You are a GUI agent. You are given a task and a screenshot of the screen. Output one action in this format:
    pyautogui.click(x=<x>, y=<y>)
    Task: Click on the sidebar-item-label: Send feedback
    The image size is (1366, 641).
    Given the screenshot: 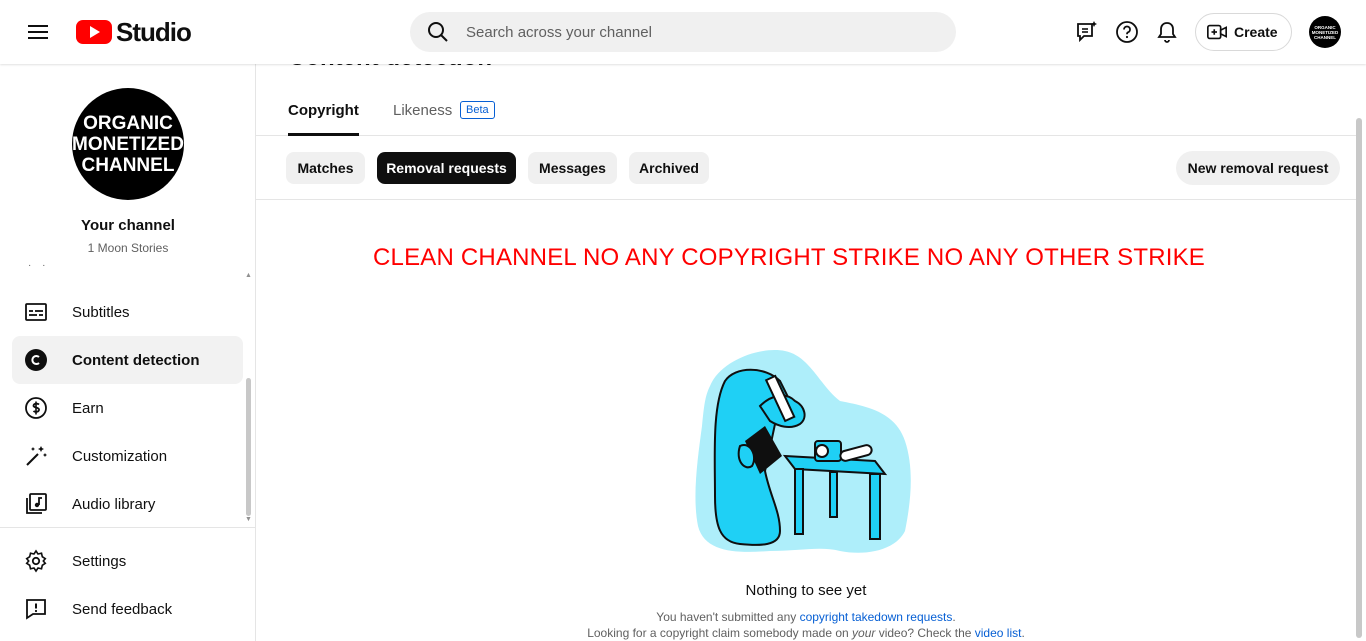 What is the action you would take?
    pyautogui.click(x=122, y=609)
    